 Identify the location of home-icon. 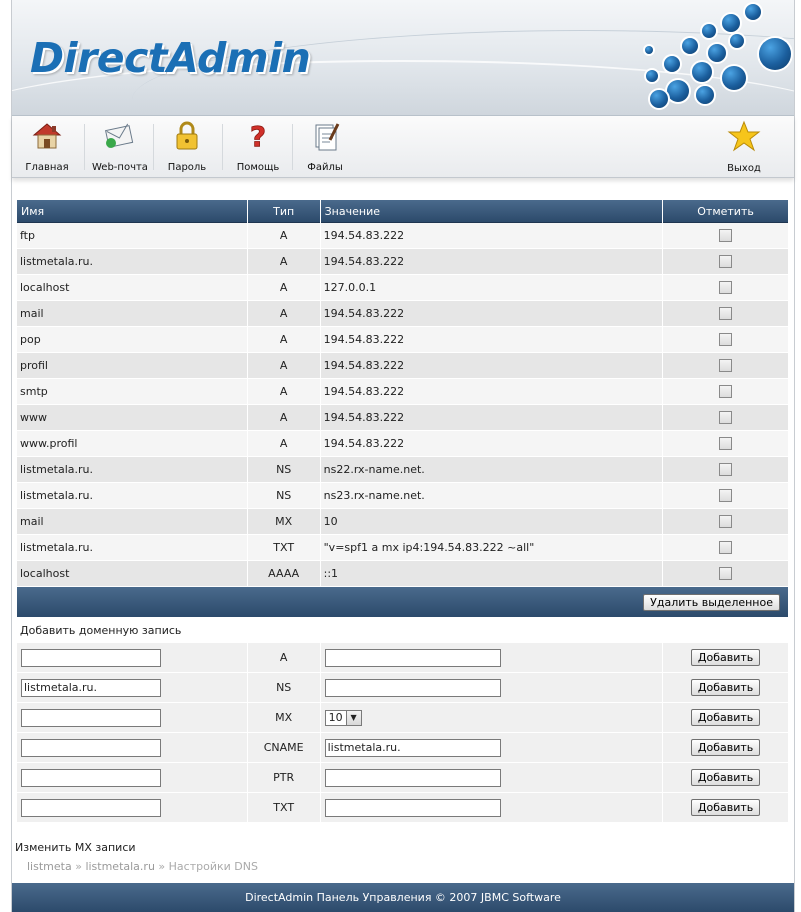
(47, 136).